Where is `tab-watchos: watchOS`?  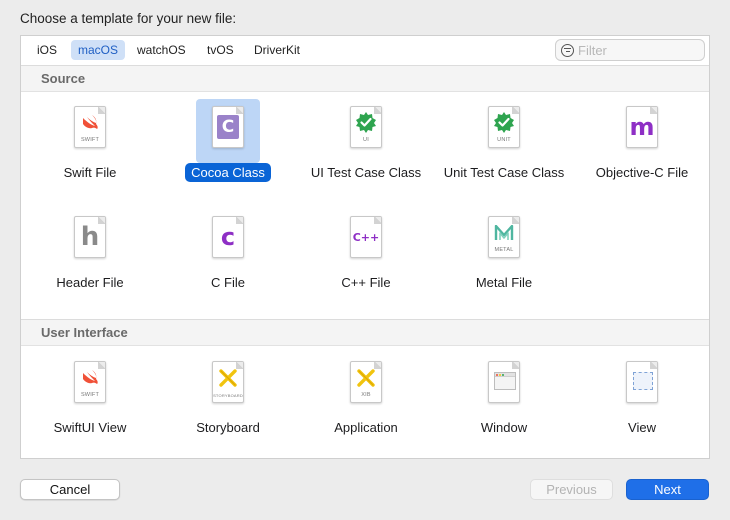 tab-watchos: watchOS is located at coordinates (161, 50).